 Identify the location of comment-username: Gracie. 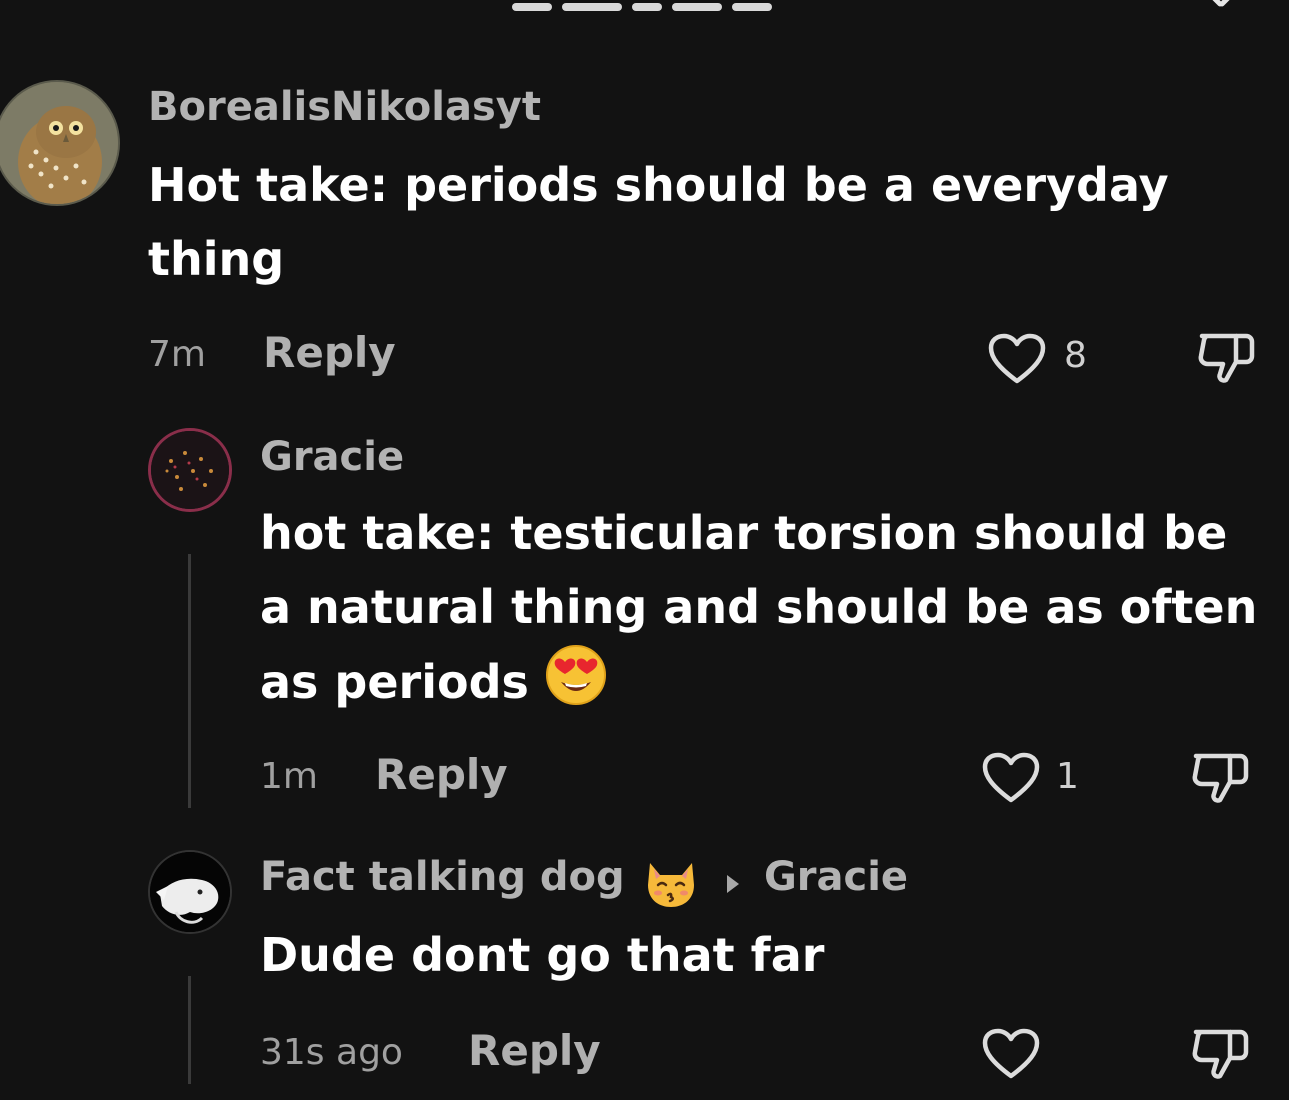
(332, 457).